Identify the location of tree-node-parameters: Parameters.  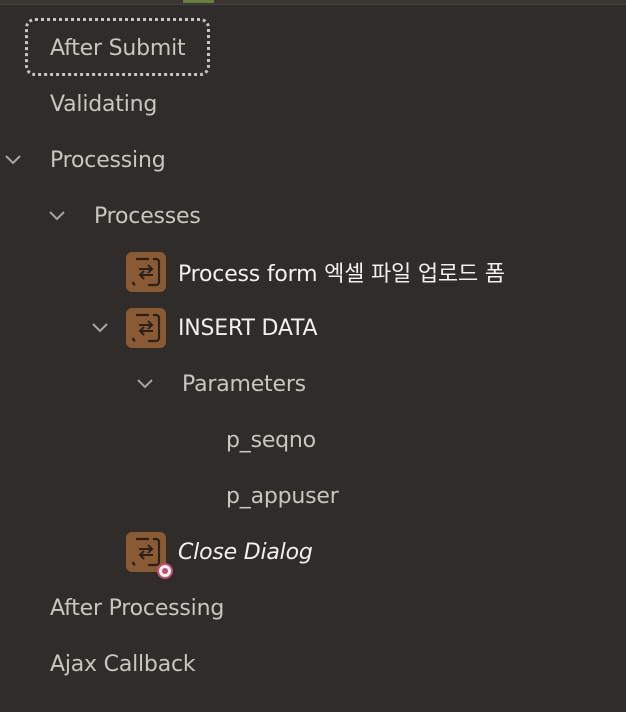
(244, 384).